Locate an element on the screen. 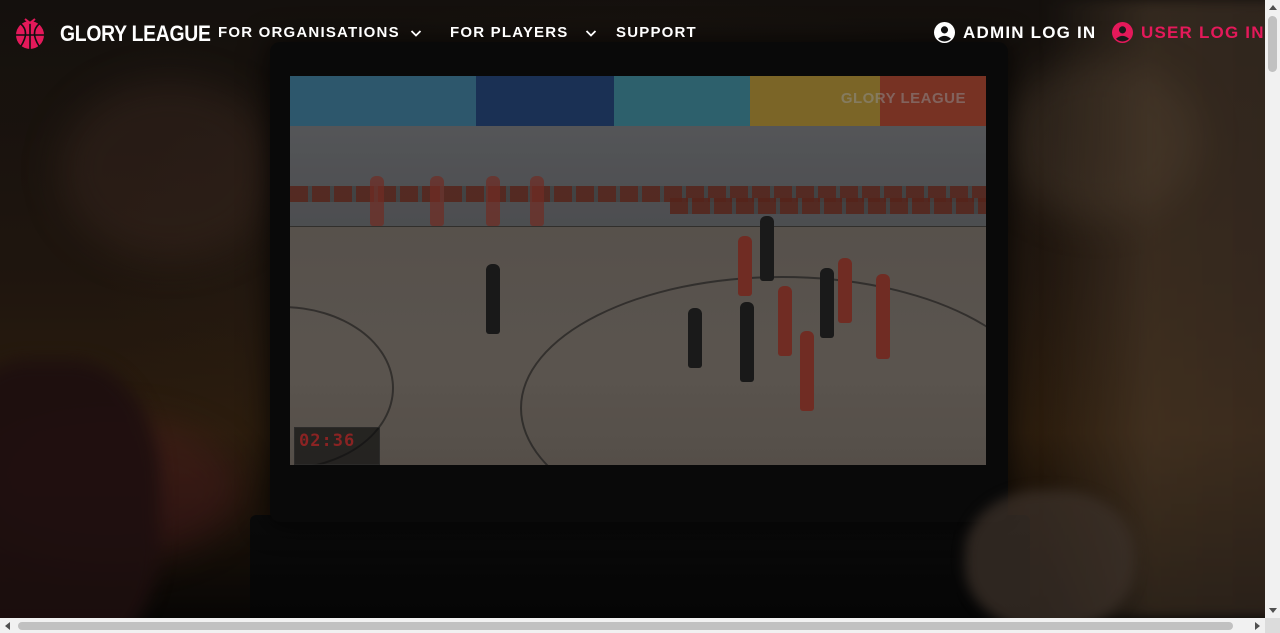 The image size is (1280, 633). vertical-scroll-thumb is located at coordinates (1272, 44).